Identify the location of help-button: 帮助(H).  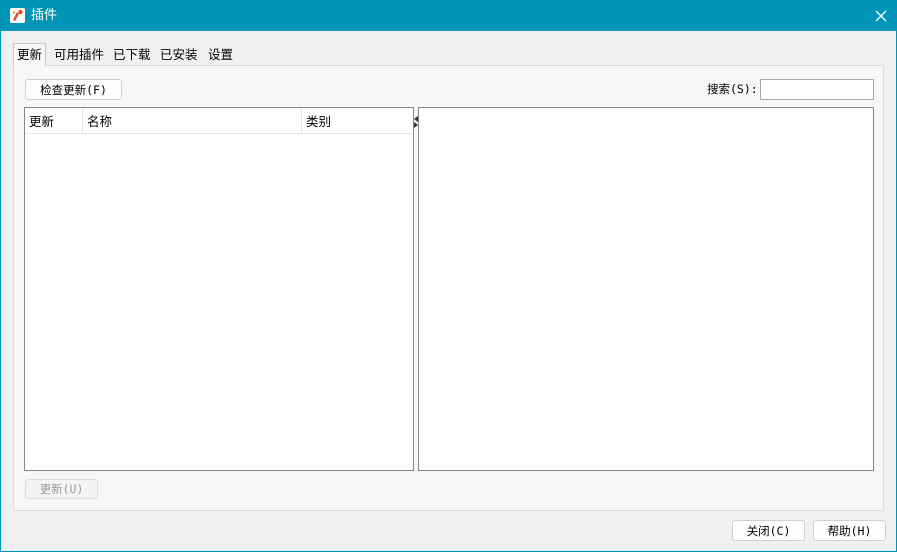
(849, 530).